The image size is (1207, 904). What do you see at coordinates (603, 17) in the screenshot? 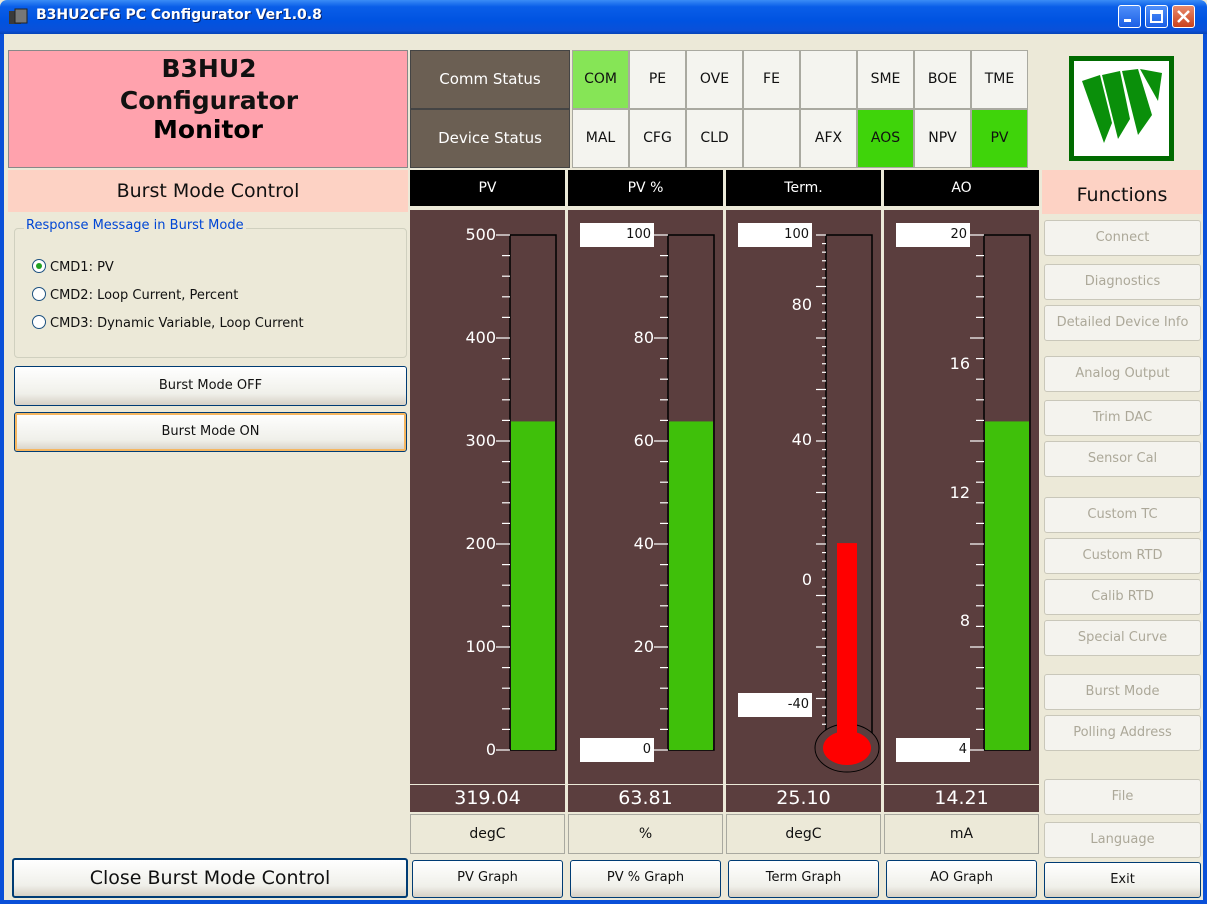
I see `title-bar: B3HU2CFG PC Configurator Ver1.0.8` at bounding box center [603, 17].